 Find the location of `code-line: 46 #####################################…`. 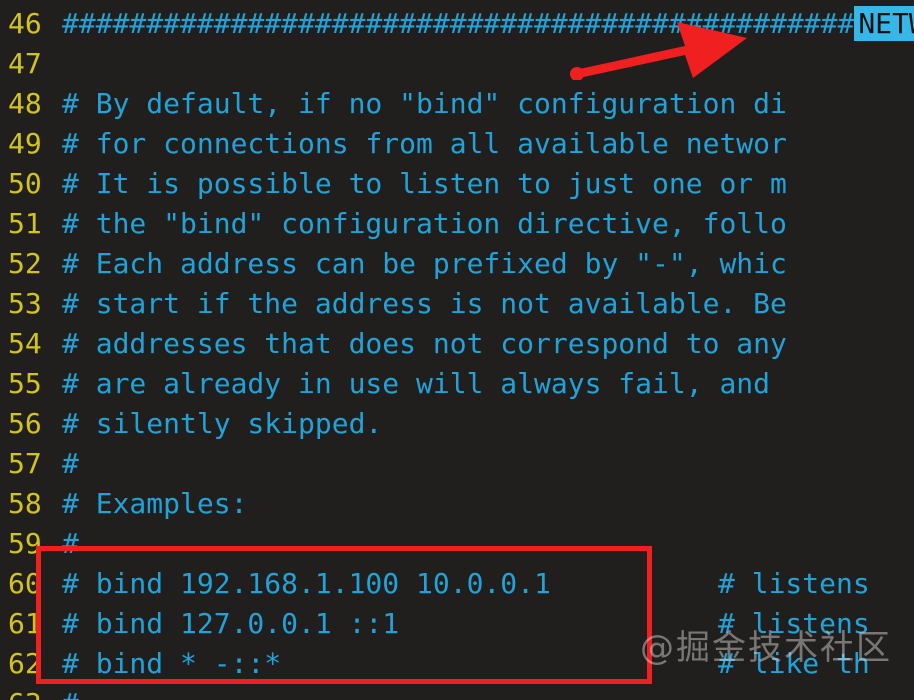

code-line: 46 #####################################… is located at coordinates (457, 24).